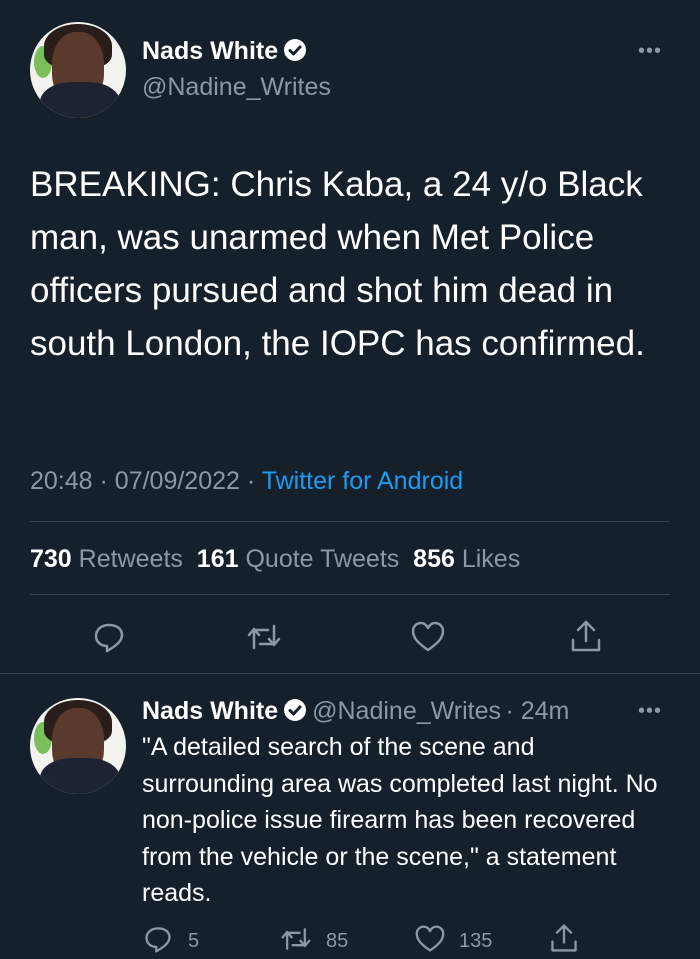  I want to click on reply-retweet-count: 85, so click(337, 941).